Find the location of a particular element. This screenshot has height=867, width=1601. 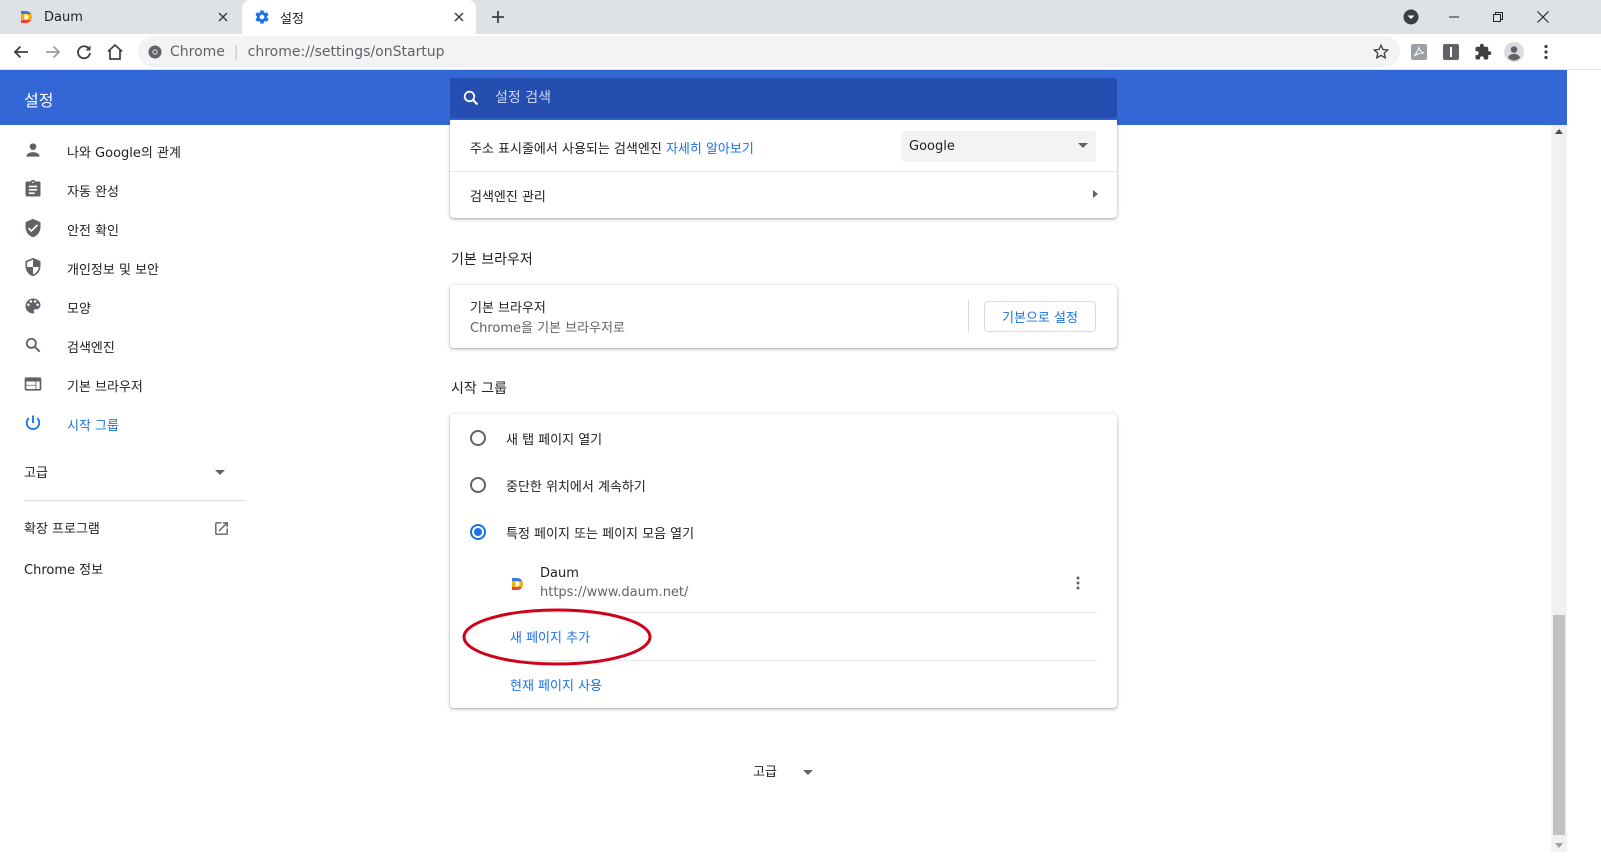

home-icon is located at coordinates (115, 52).